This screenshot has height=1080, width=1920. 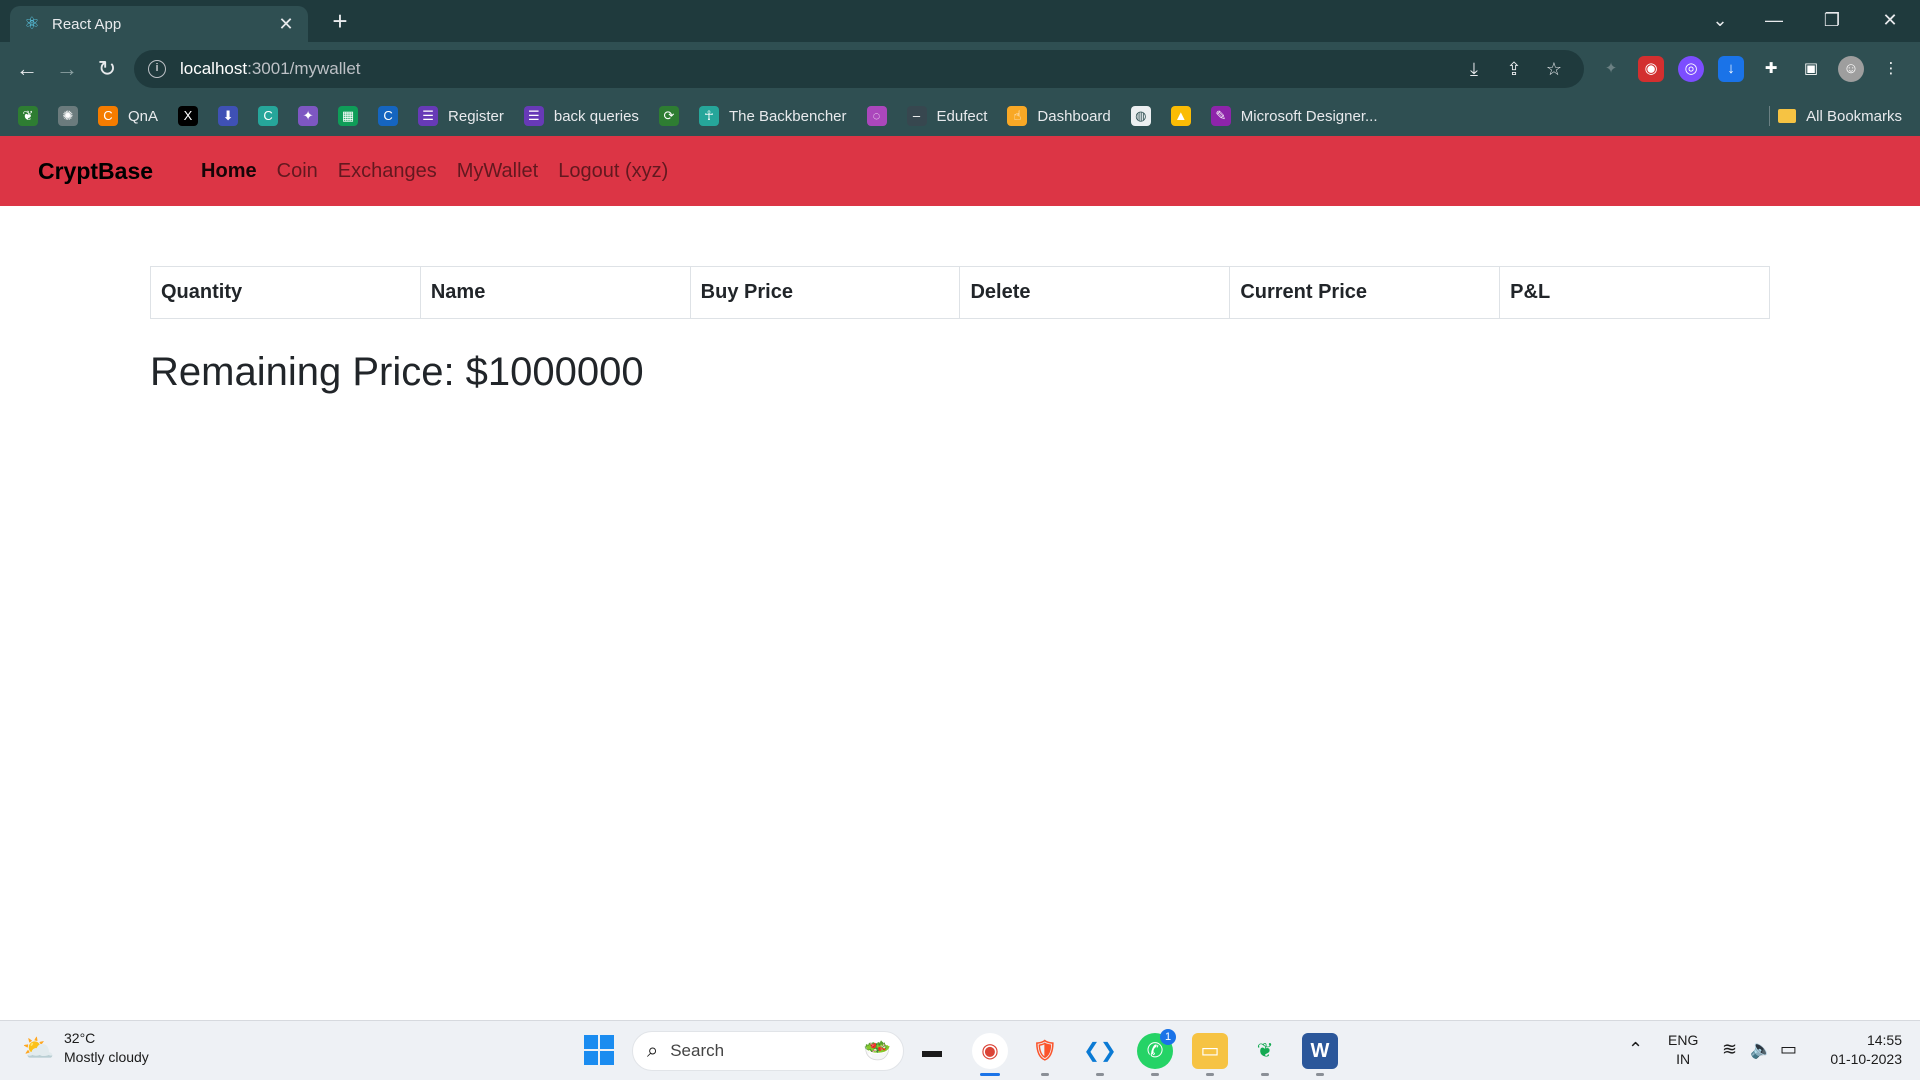 I want to click on bookmark-item: ◌, so click(x=876, y=116).